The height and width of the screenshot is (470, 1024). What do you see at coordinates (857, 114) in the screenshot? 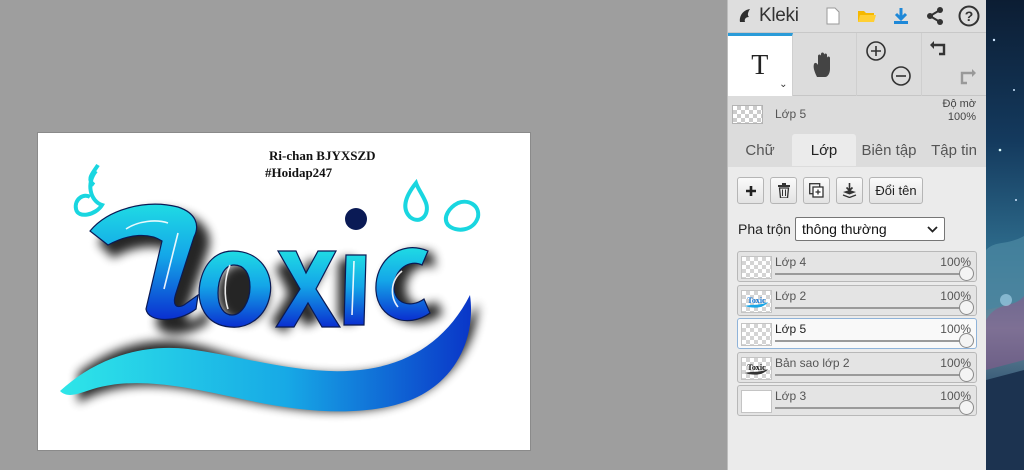
I see `current-layer-info: Lớp 5 Độ mờ 100%` at bounding box center [857, 114].